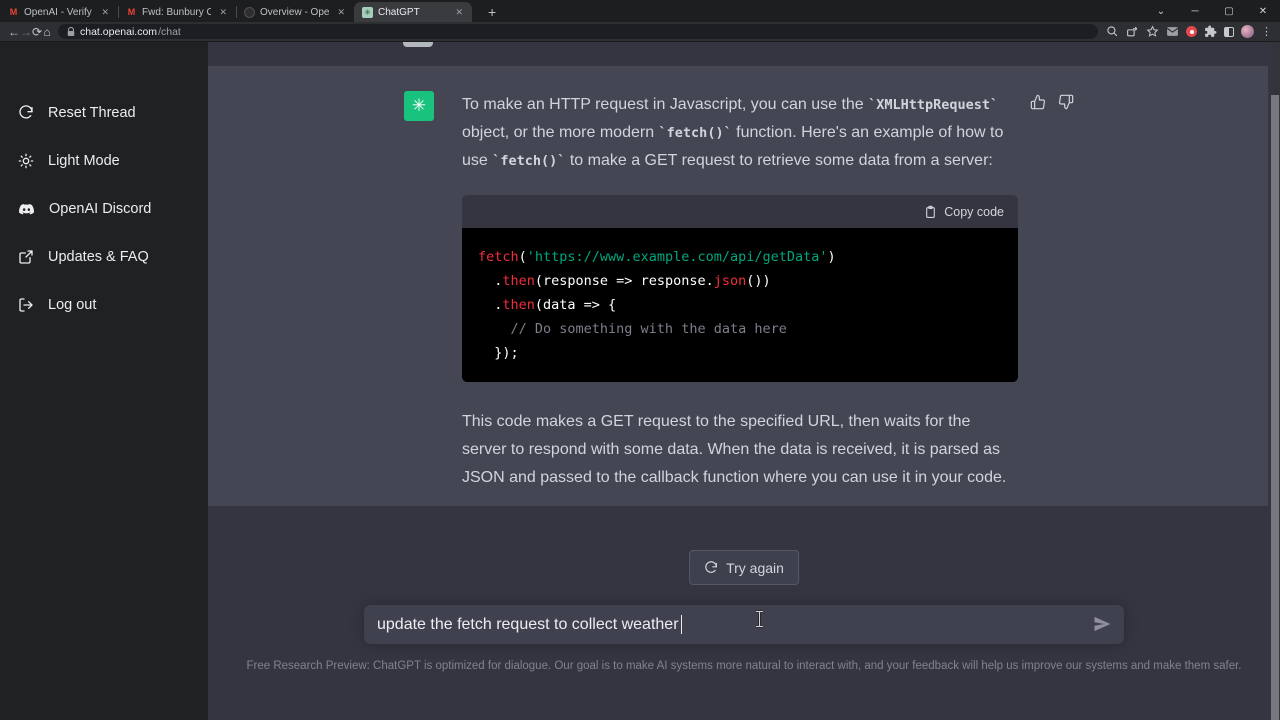  I want to click on user-message-row-partial, so click(738, 54).